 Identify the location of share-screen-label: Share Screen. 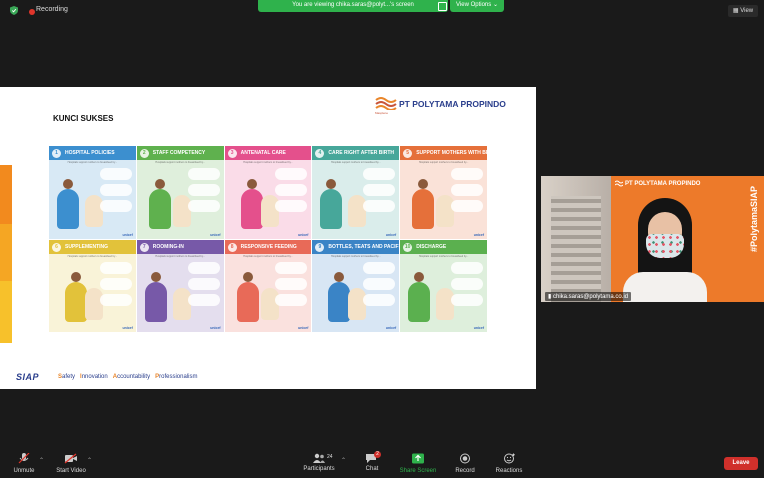
(418, 471).